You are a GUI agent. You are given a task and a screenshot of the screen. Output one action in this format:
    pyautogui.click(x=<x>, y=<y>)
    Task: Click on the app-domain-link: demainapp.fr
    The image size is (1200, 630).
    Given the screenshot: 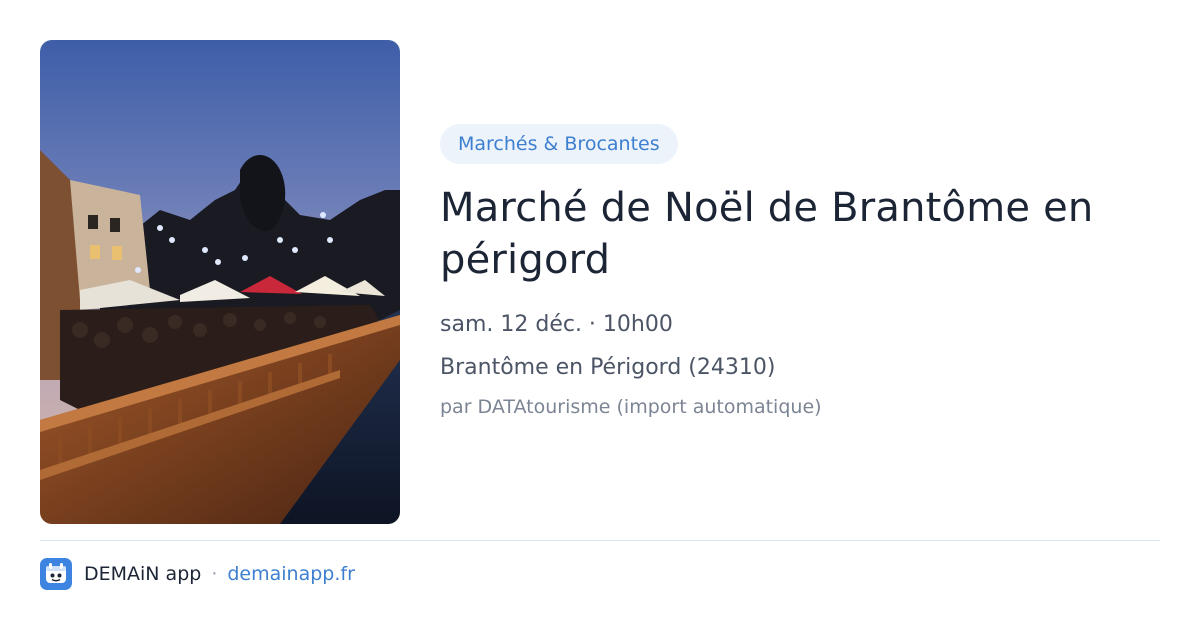 What is the action you would take?
    pyautogui.click(x=291, y=574)
    